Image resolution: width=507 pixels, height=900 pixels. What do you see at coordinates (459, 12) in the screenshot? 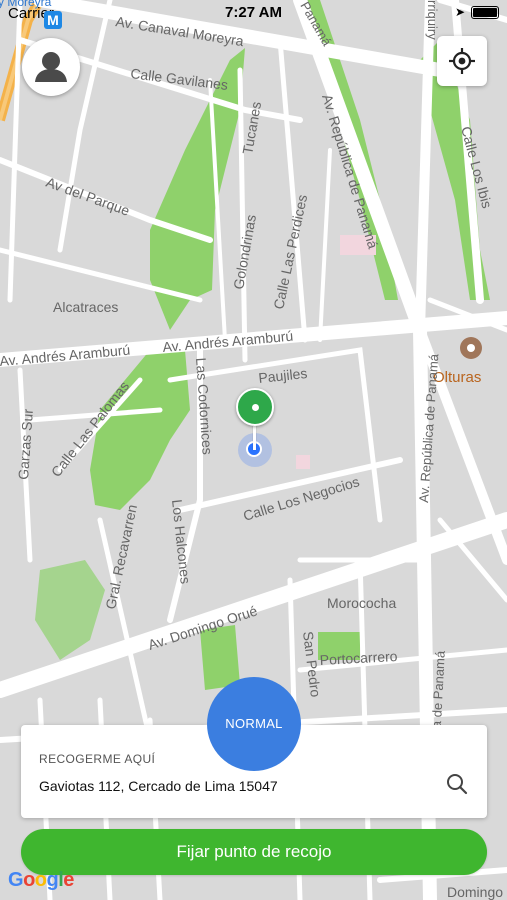
I see `location-arrow-icon: ➤` at bounding box center [459, 12].